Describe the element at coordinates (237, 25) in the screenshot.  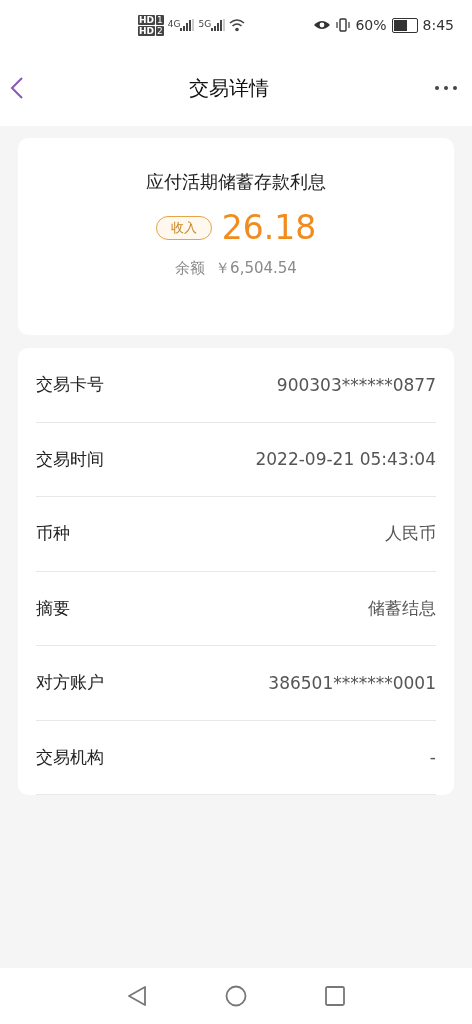
I see `wifi-icon` at that location.